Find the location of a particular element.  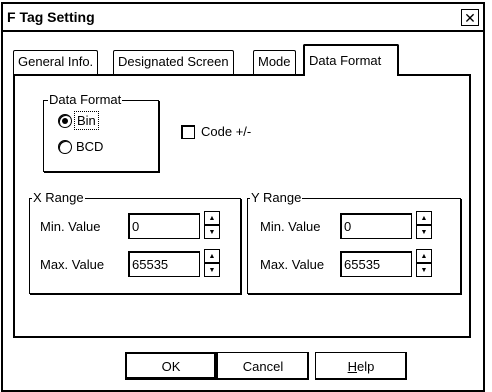

radio-unselected-icon is located at coordinates (65, 146).